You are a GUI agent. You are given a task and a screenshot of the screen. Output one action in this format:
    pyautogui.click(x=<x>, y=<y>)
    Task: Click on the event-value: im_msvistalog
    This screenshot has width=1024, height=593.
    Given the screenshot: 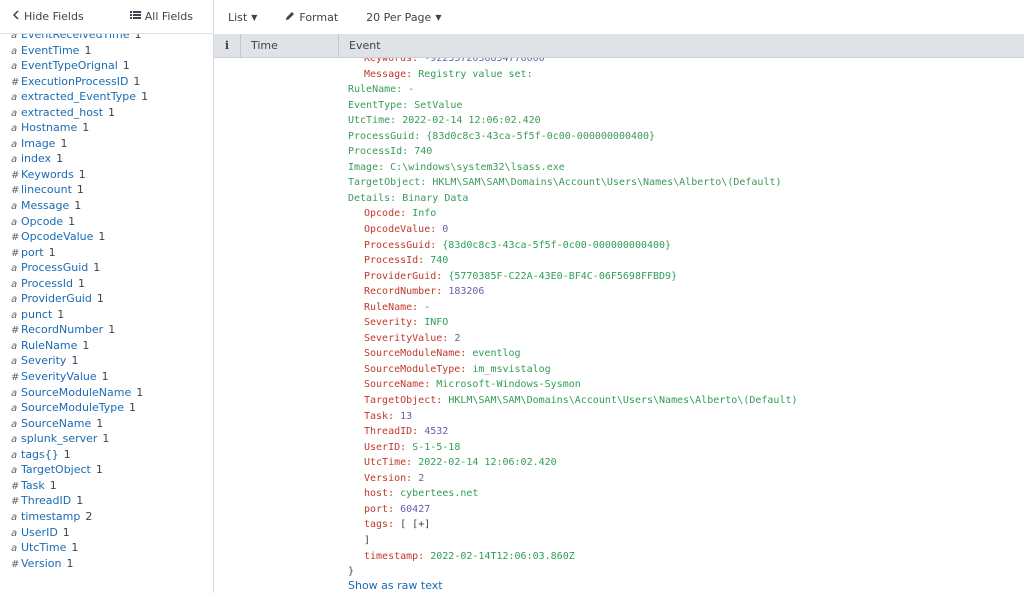 What is the action you would take?
    pyautogui.click(x=511, y=369)
    